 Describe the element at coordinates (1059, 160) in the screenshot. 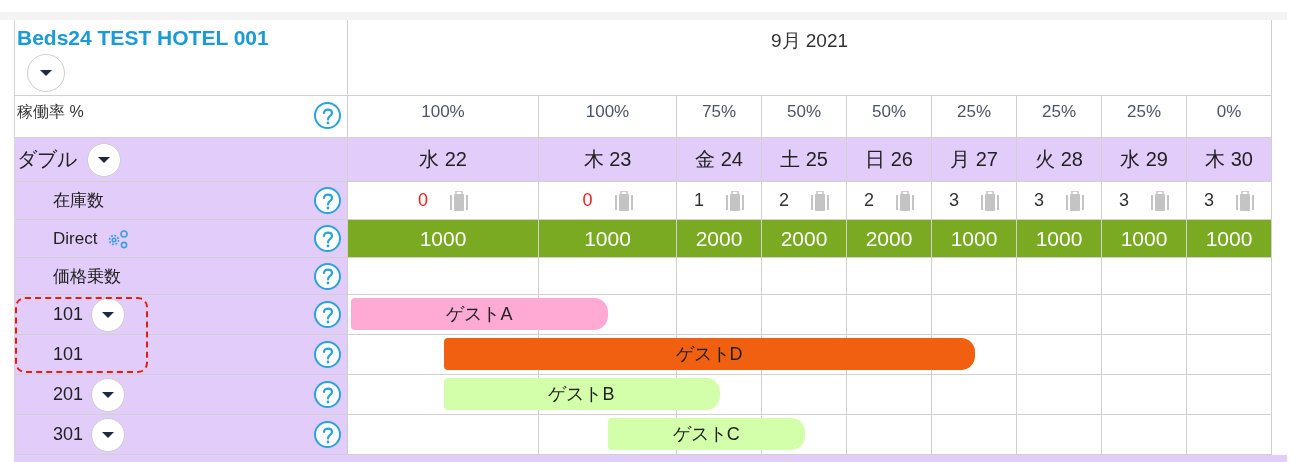

I see `date-header: 火 28` at that location.